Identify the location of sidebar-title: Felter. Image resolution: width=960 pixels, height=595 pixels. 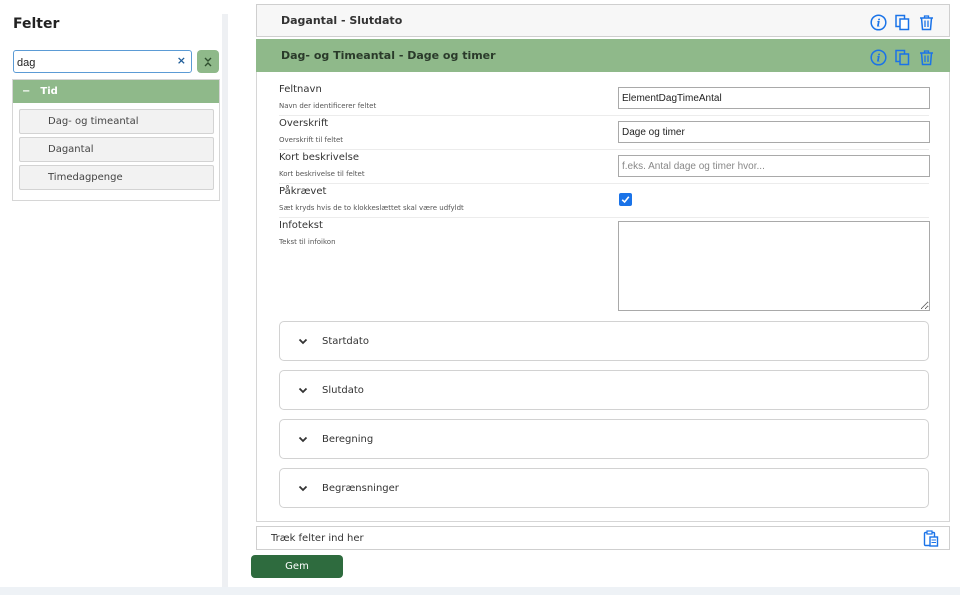
(36, 24).